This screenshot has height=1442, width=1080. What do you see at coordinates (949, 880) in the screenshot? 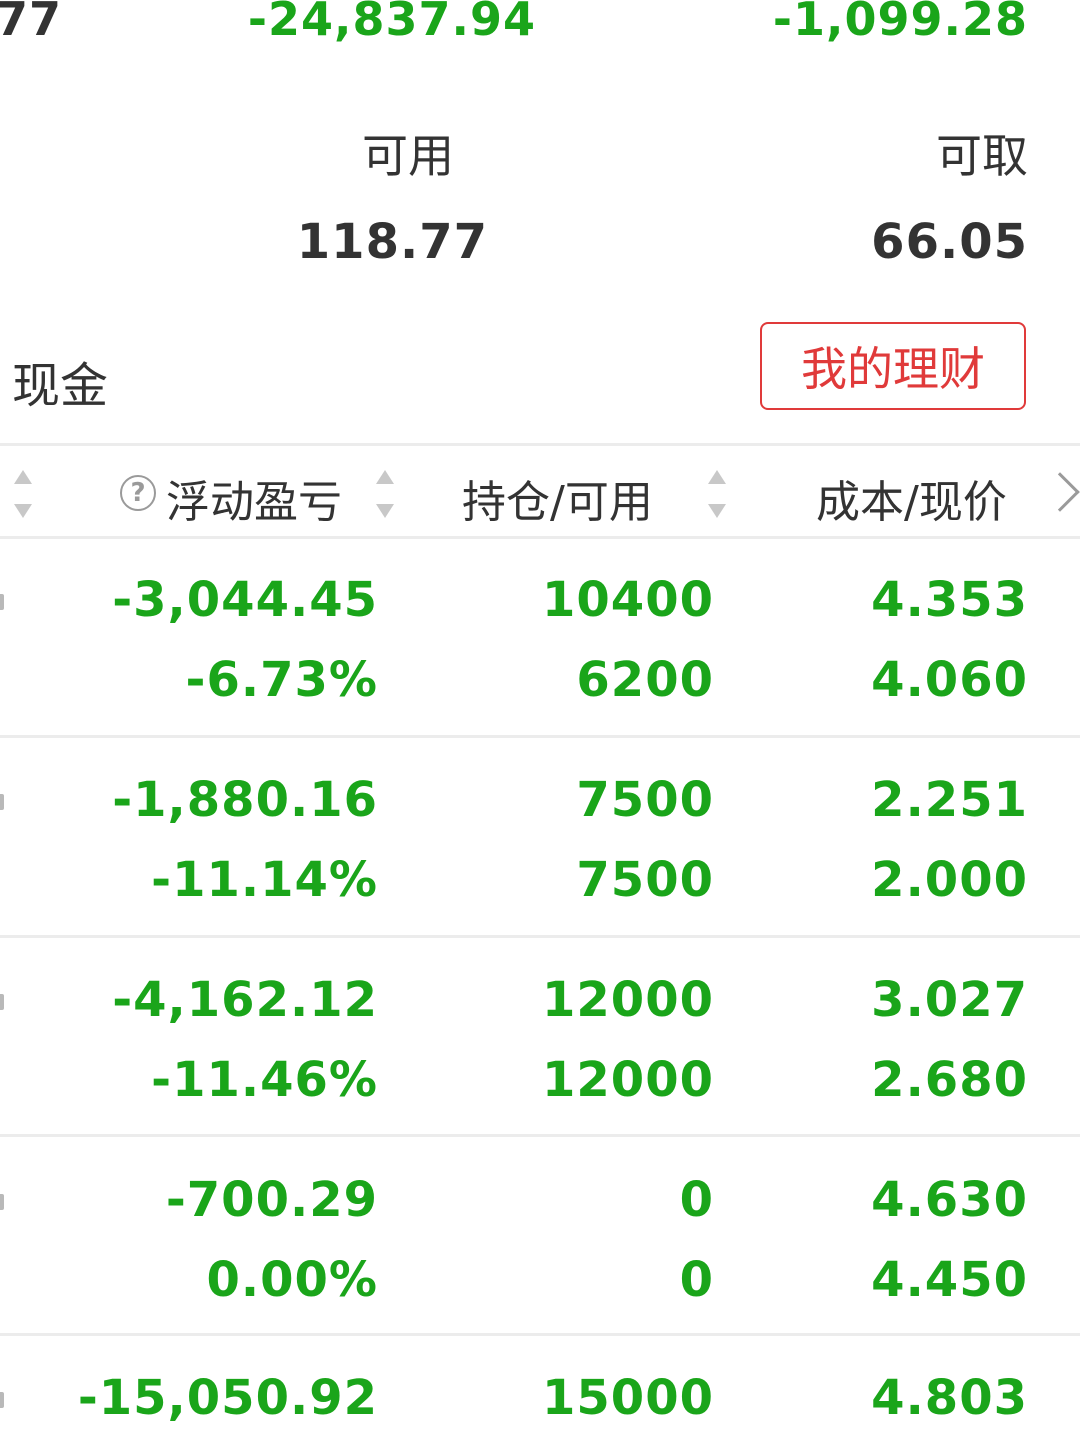
I see `row-price: 2.000` at bounding box center [949, 880].